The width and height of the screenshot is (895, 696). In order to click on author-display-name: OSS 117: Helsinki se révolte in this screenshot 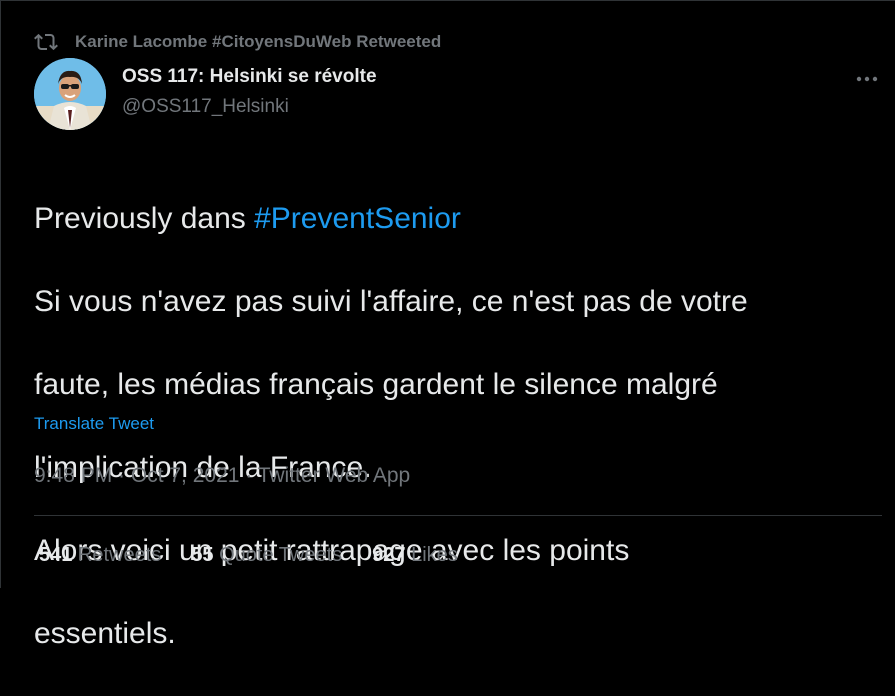, I will do `click(249, 77)`.